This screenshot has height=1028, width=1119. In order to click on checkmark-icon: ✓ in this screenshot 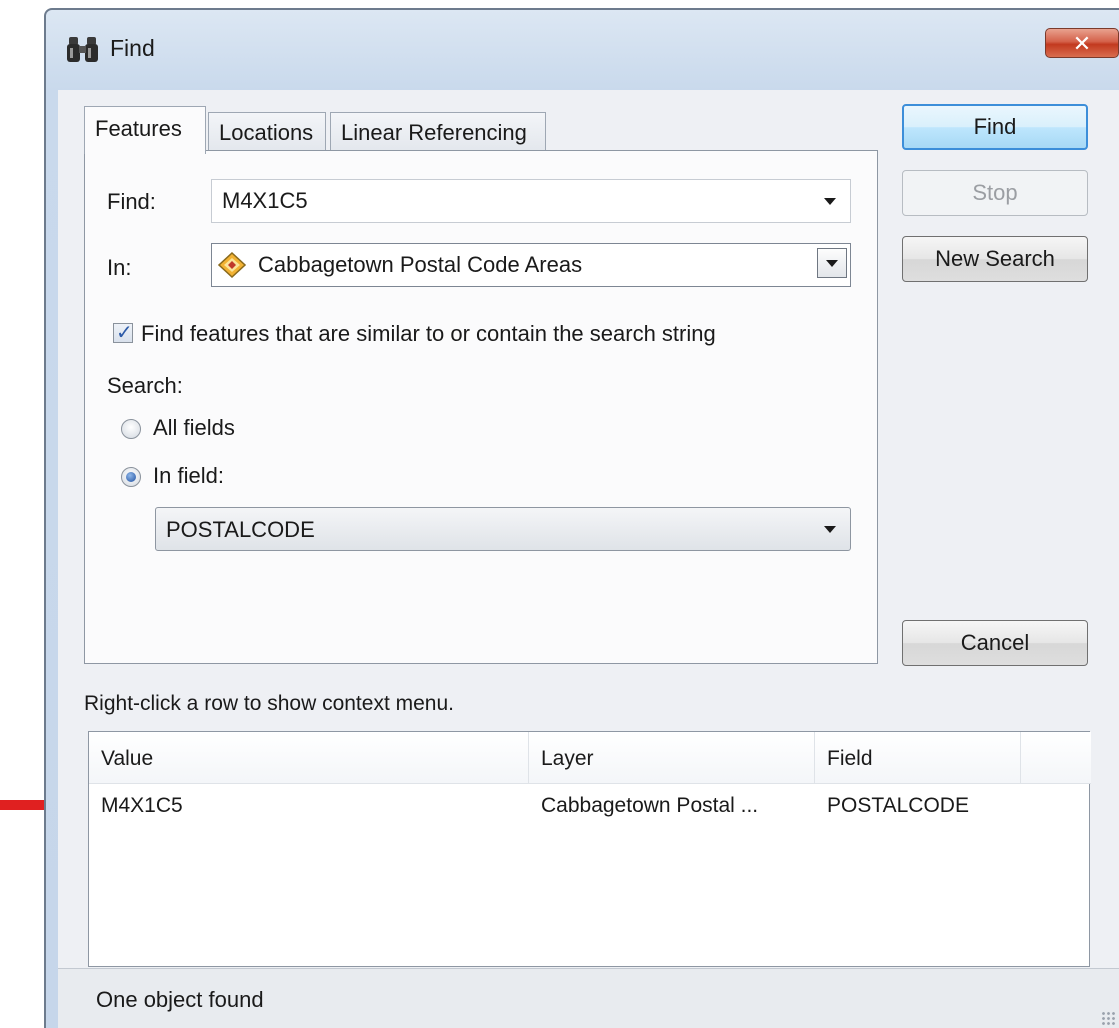, I will do `click(124, 333)`.